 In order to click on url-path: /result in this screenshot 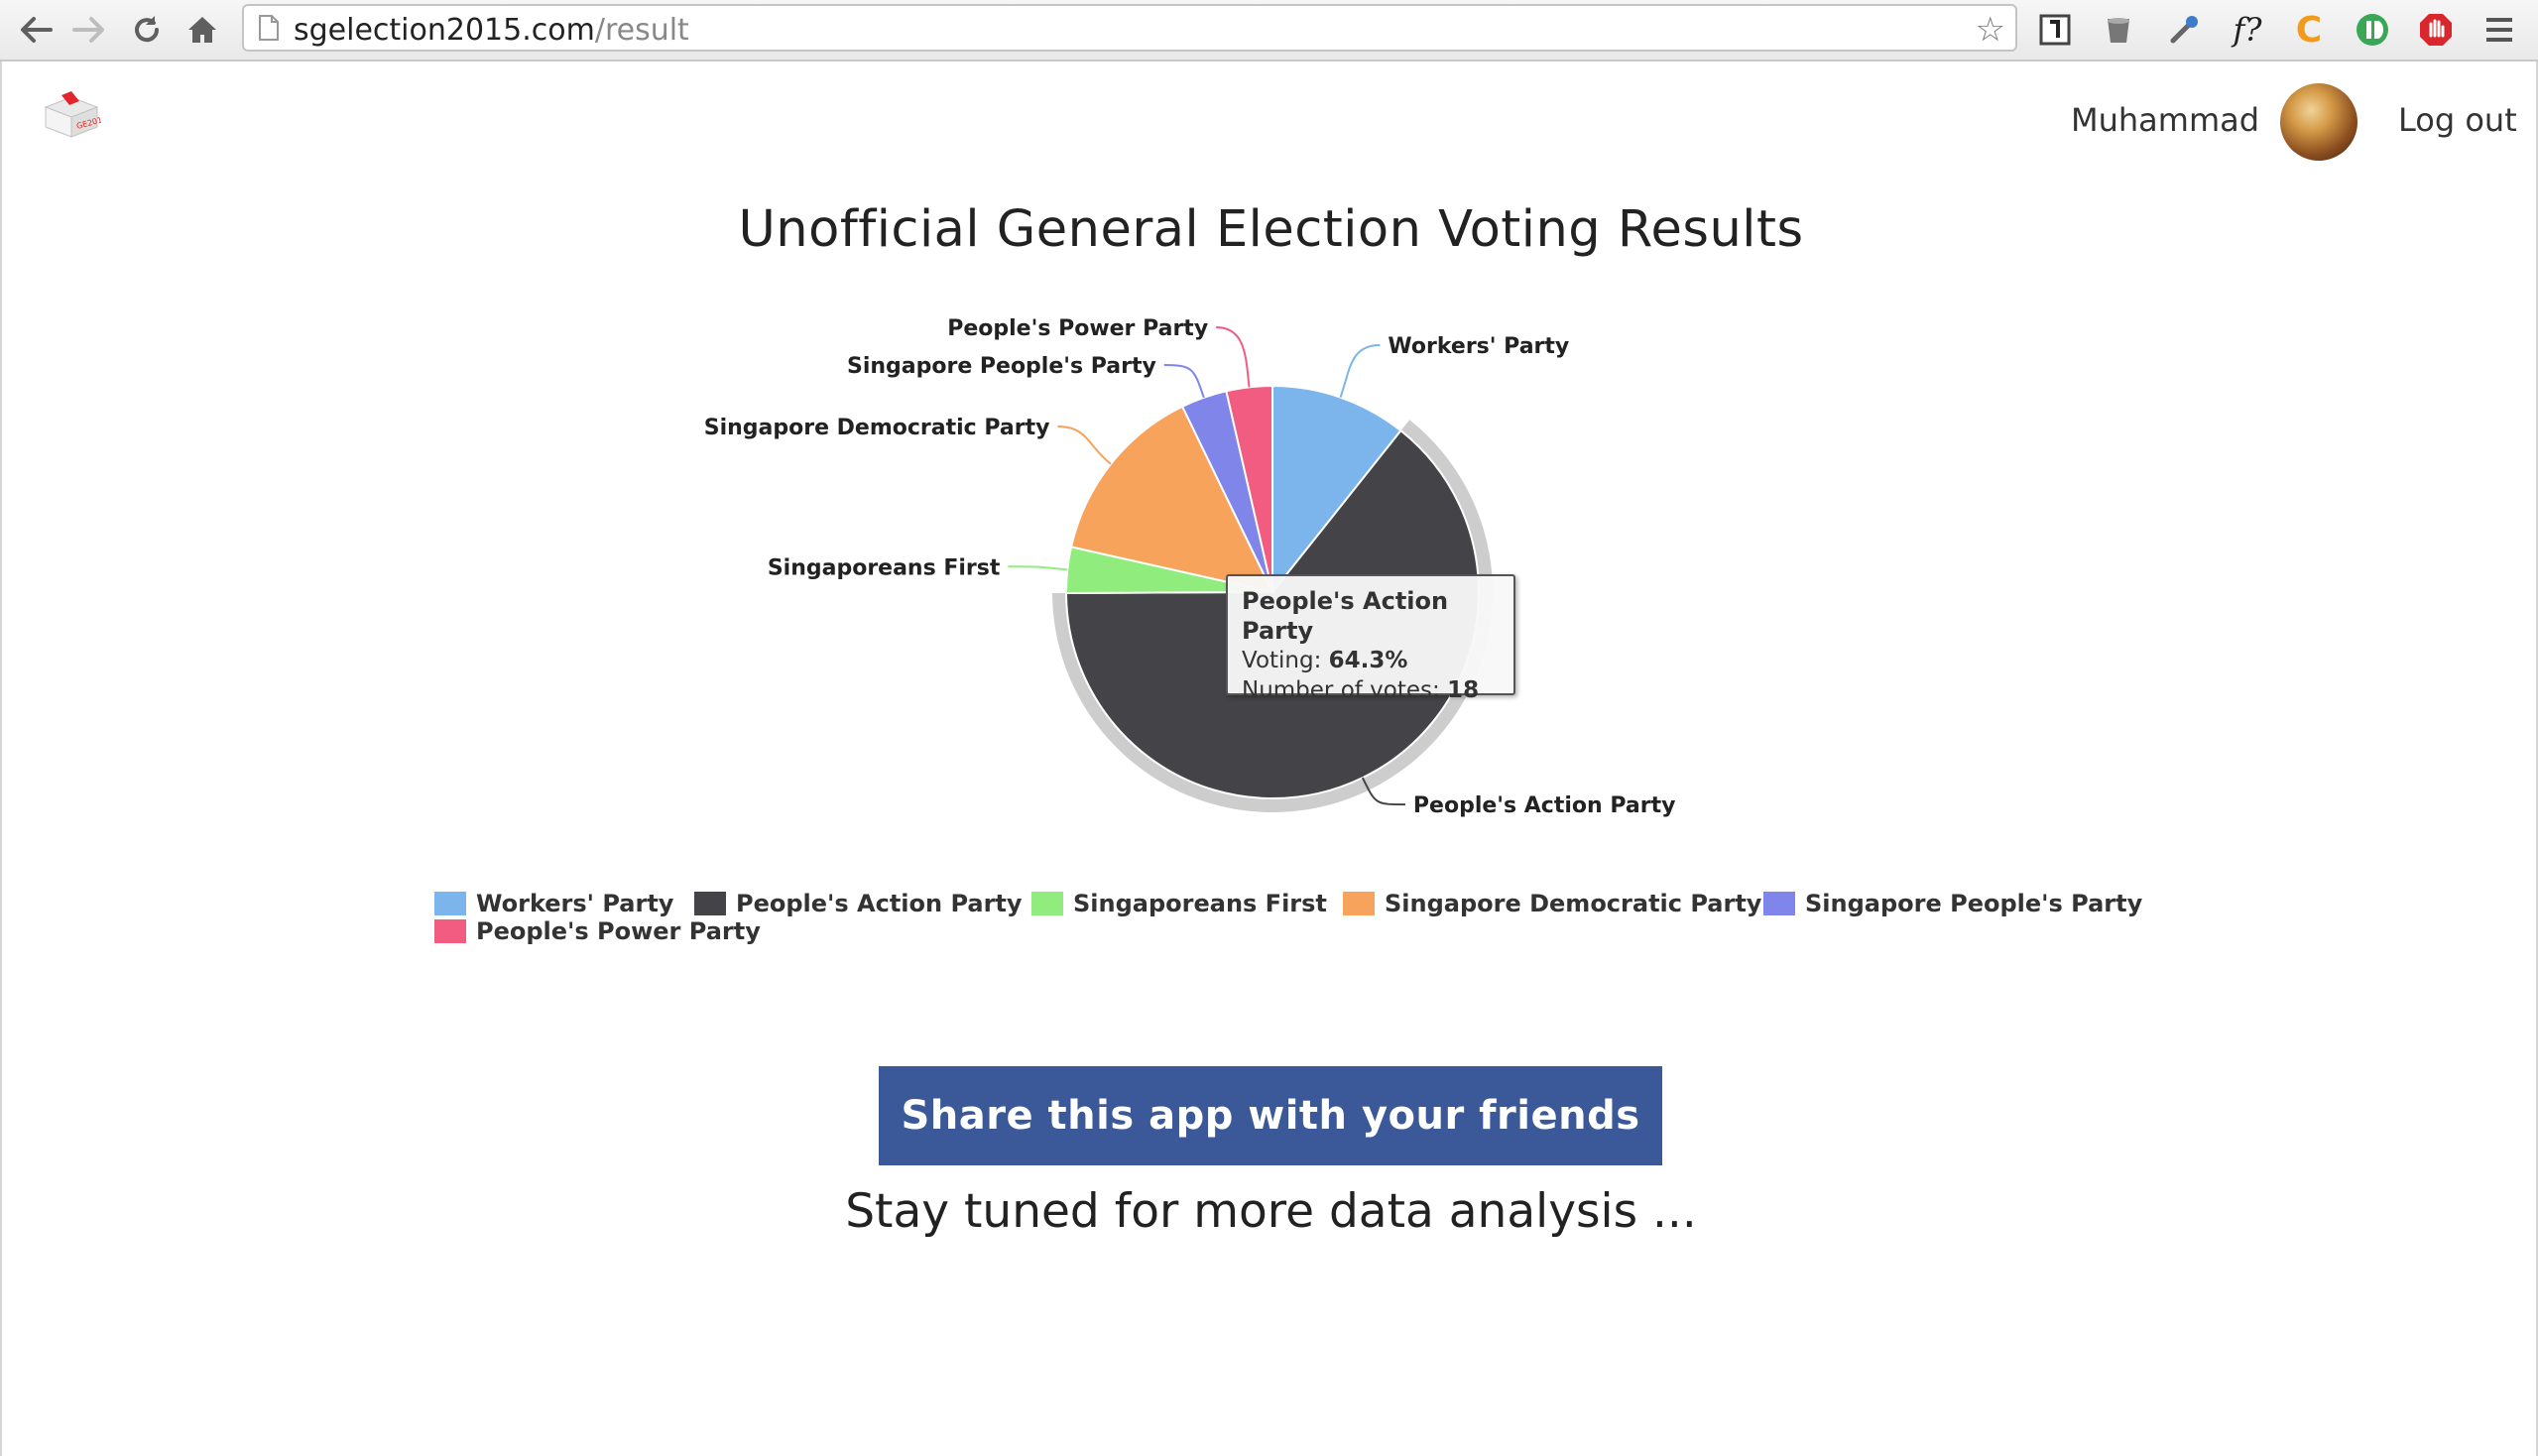, I will do `click(641, 30)`.